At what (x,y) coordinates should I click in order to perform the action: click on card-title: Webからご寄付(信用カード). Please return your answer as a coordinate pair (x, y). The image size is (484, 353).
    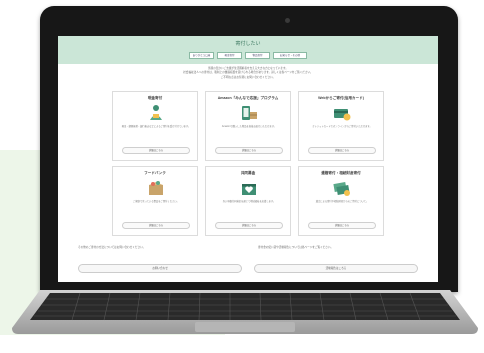
    Looking at the image, I should click on (341, 98).